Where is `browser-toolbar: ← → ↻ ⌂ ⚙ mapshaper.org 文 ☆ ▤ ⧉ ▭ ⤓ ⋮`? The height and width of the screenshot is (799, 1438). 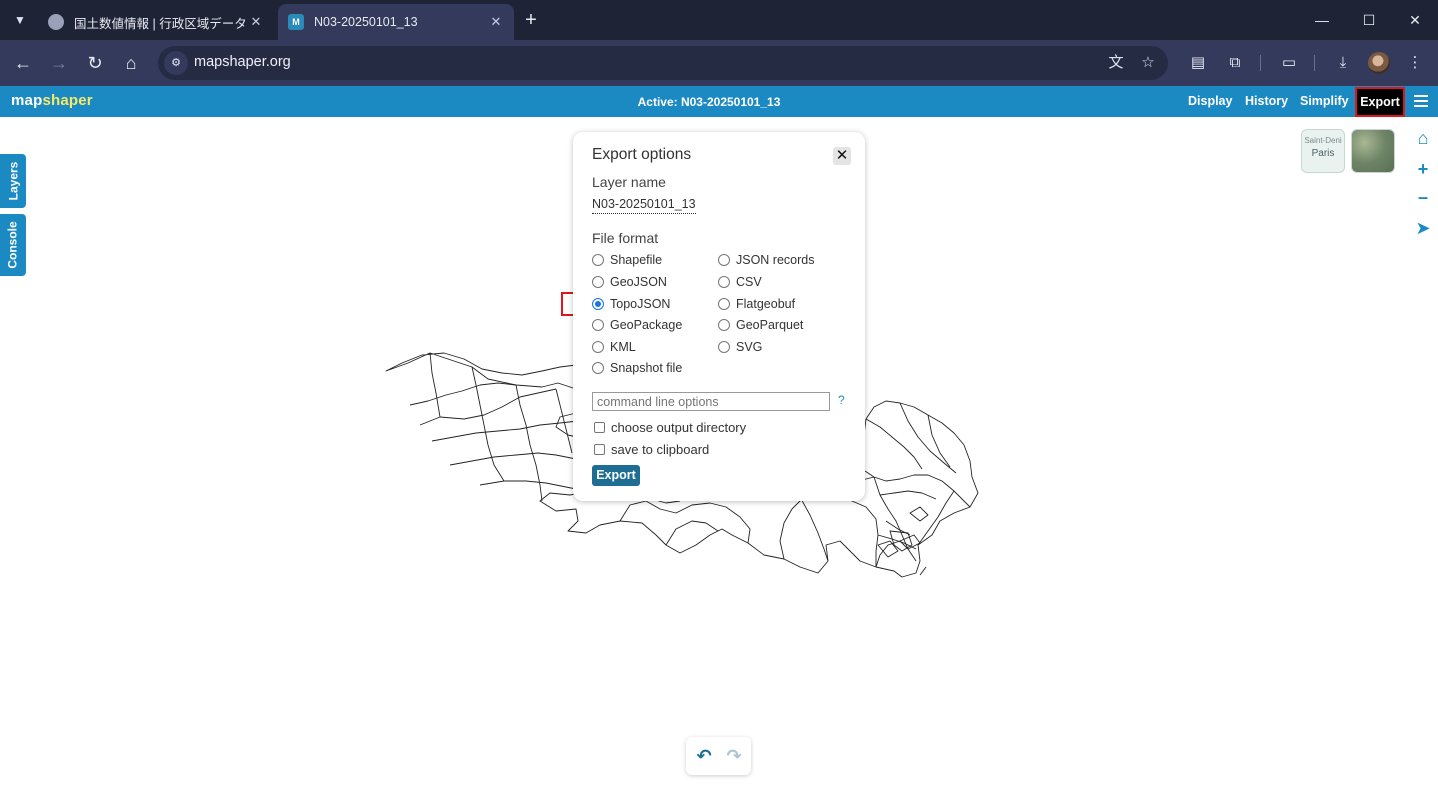
browser-toolbar: ← → ↻ ⌂ ⚙ mapshaper.org 文 ☆ ▤ ⧉ ▭ ⤓ ⋮ is located at coordinates (719, 63).